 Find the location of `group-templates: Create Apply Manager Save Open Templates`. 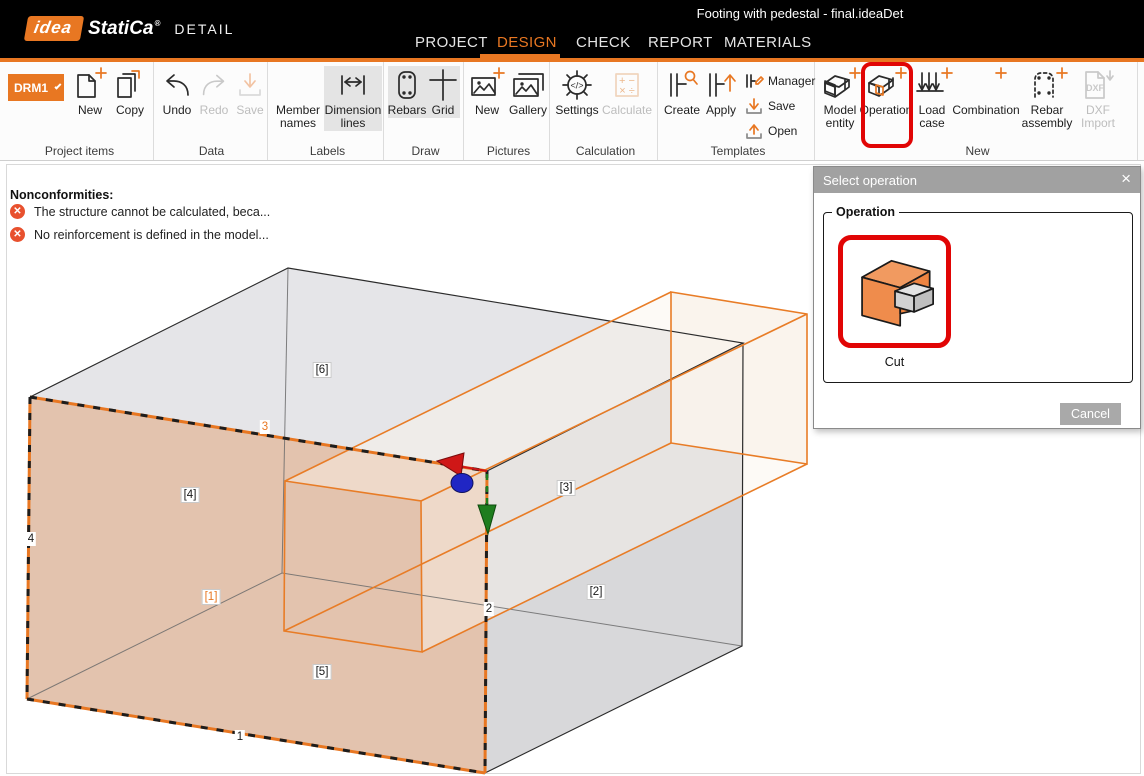

group-templates: Create Apply Manager Save Open Templates is located at coordinates (738, 111).